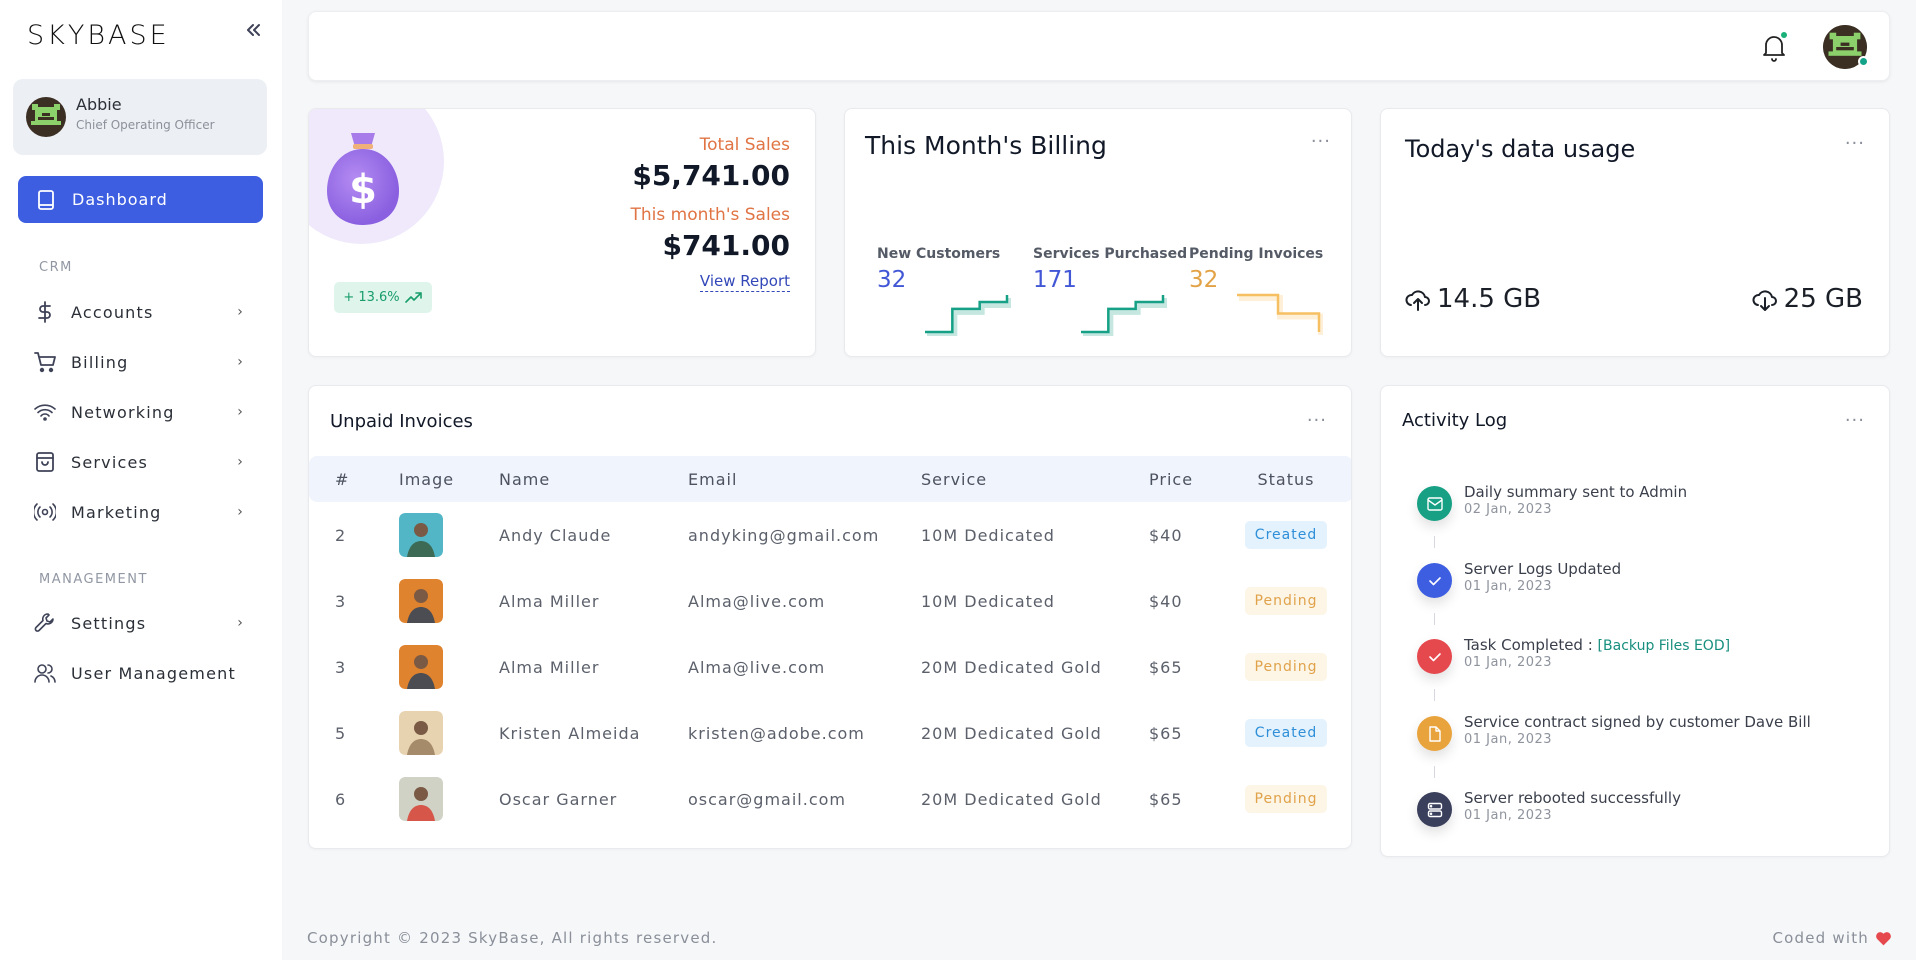 The width and height of the screenshot is (1916, 960). Describe the element at coordinates (1572, 798) in the screenshot. I see `activity-text: Server rebooted successfully` at that location.